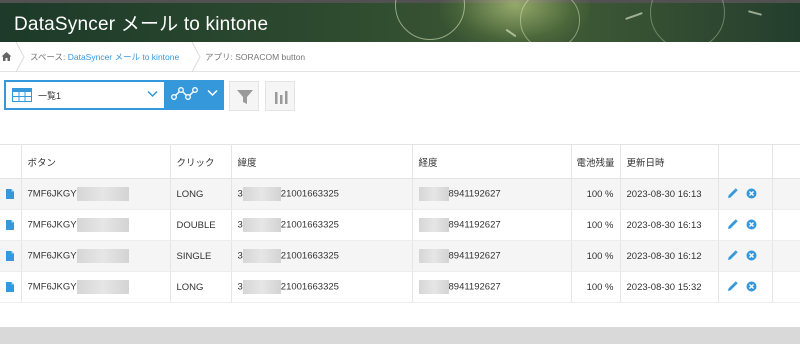 The height and width of the screenshot is (344, 800). What do you see at coordinates (7, 57) in the screenshot?
I see `home-icon` at bounding box center [7, 57].